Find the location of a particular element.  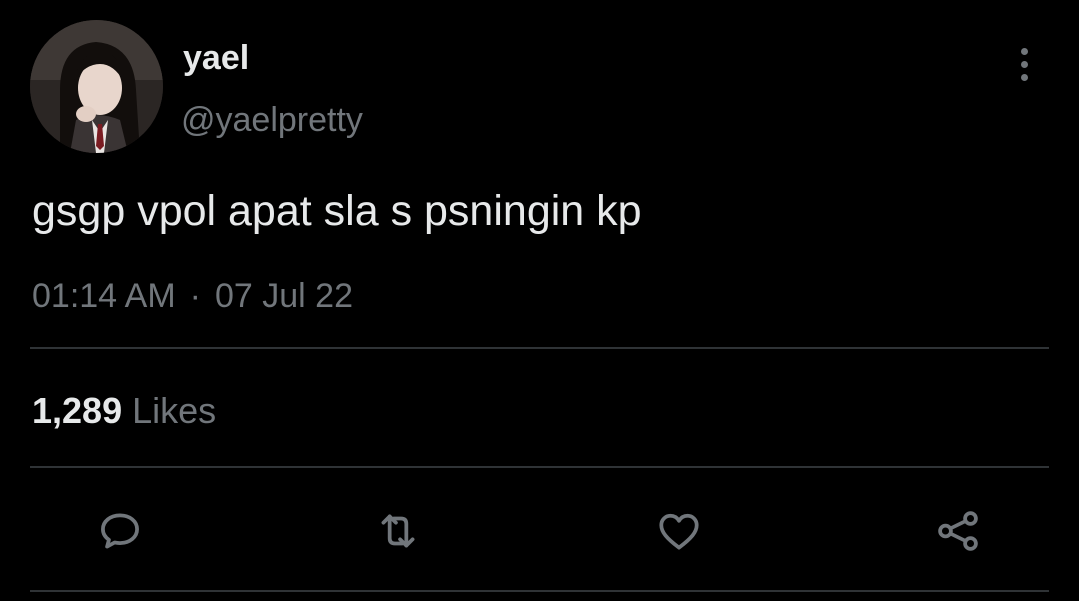

author-handle: @yaelpretty is located at coordinates (272, 120).